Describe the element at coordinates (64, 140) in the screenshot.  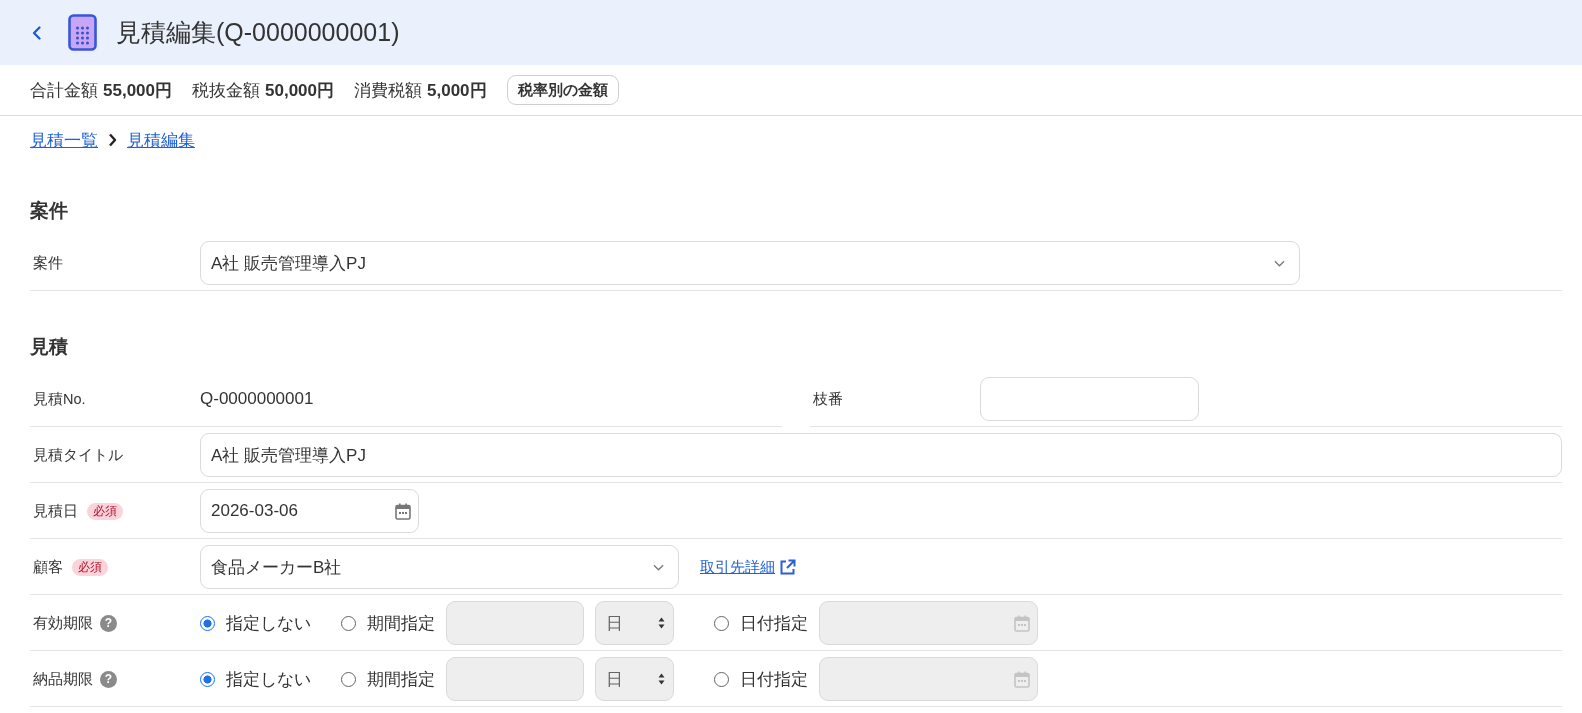
I see `breadcrumb-link: 見積一覧` at that location.